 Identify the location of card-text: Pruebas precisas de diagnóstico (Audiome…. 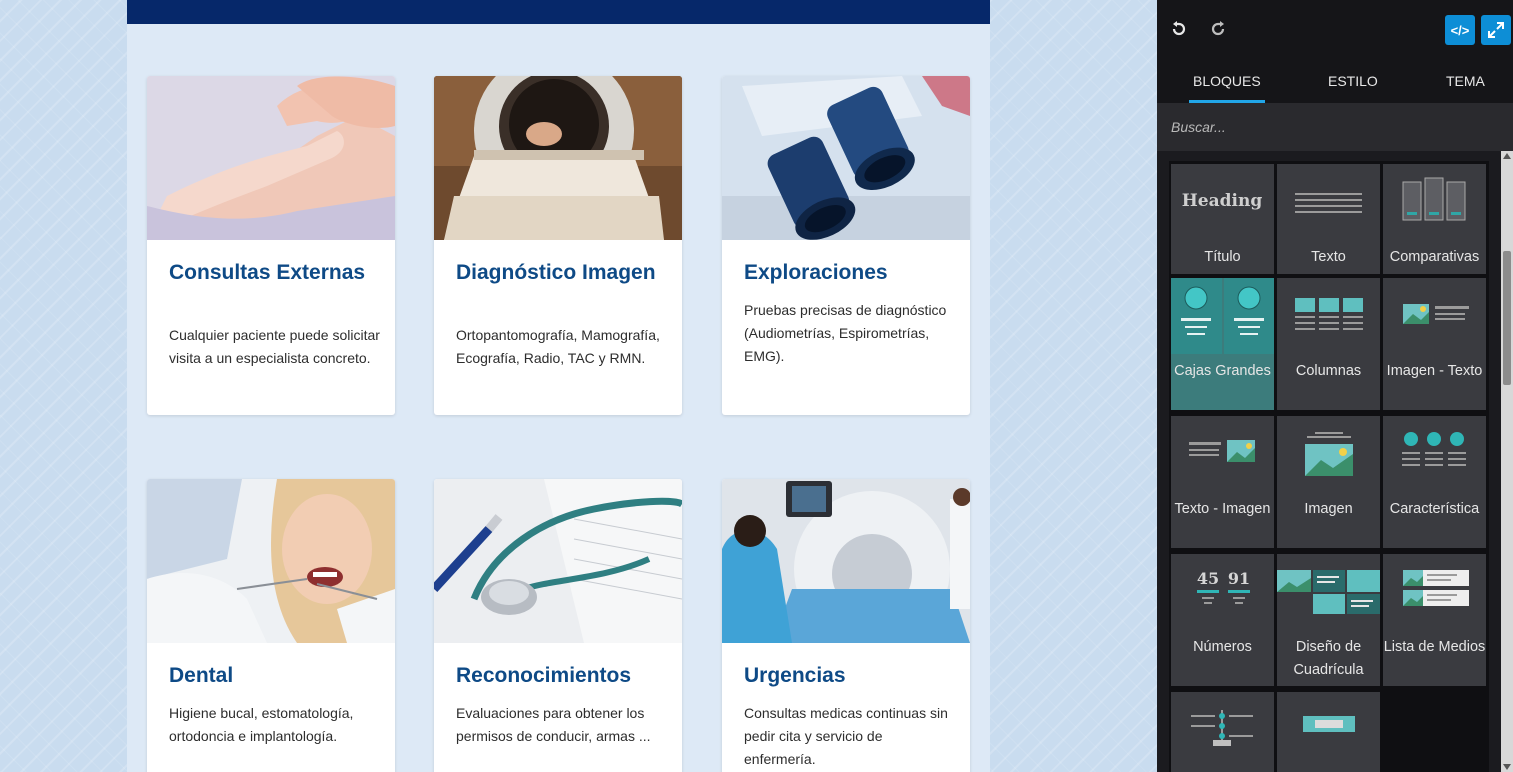
(845, 333).